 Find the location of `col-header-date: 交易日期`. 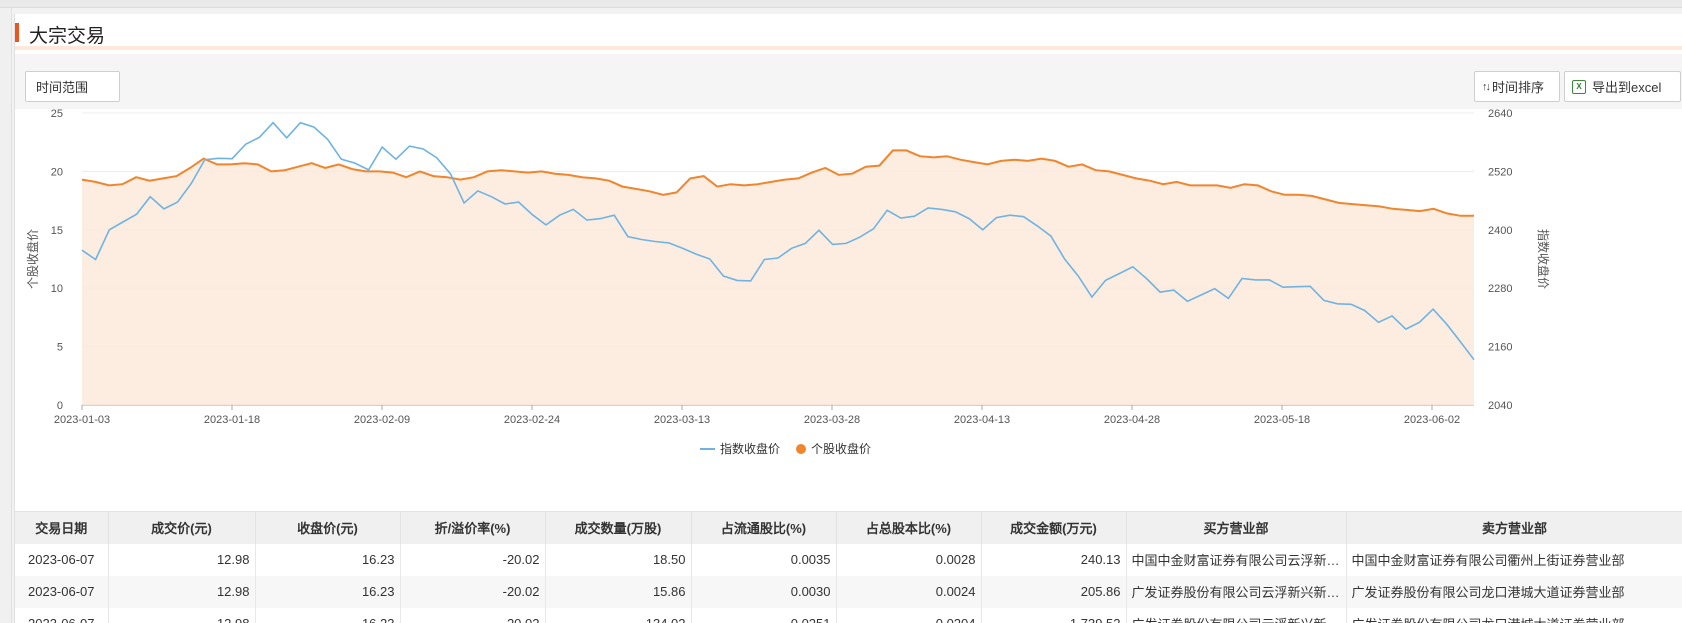

col-header-date: 交易日期 is located at coordinates (62, 527).